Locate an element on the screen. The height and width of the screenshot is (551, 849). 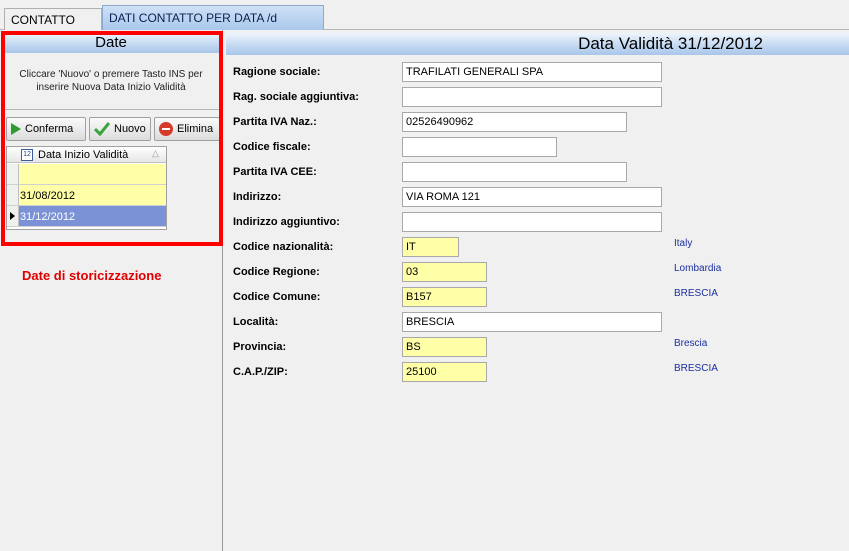
codice-fiscale-field is located at coordinates (479, 147).